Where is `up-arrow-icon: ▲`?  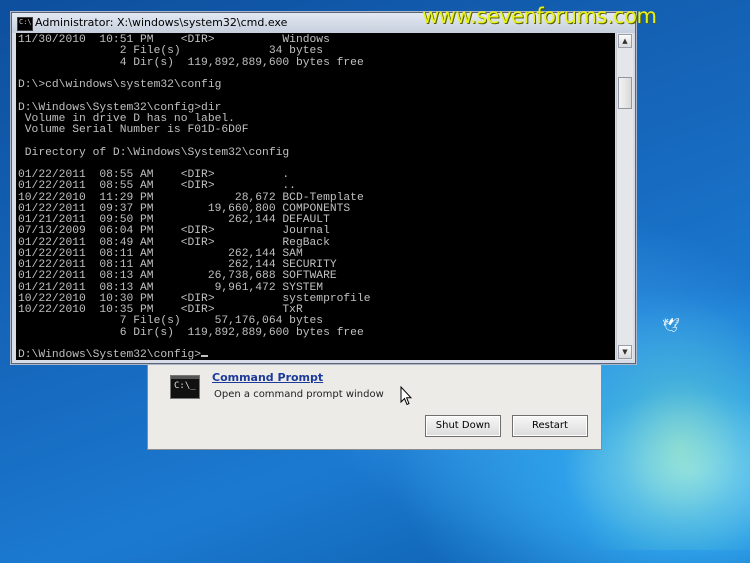 up-arrow-icon: ▲ is located at coordinates (625, 41).